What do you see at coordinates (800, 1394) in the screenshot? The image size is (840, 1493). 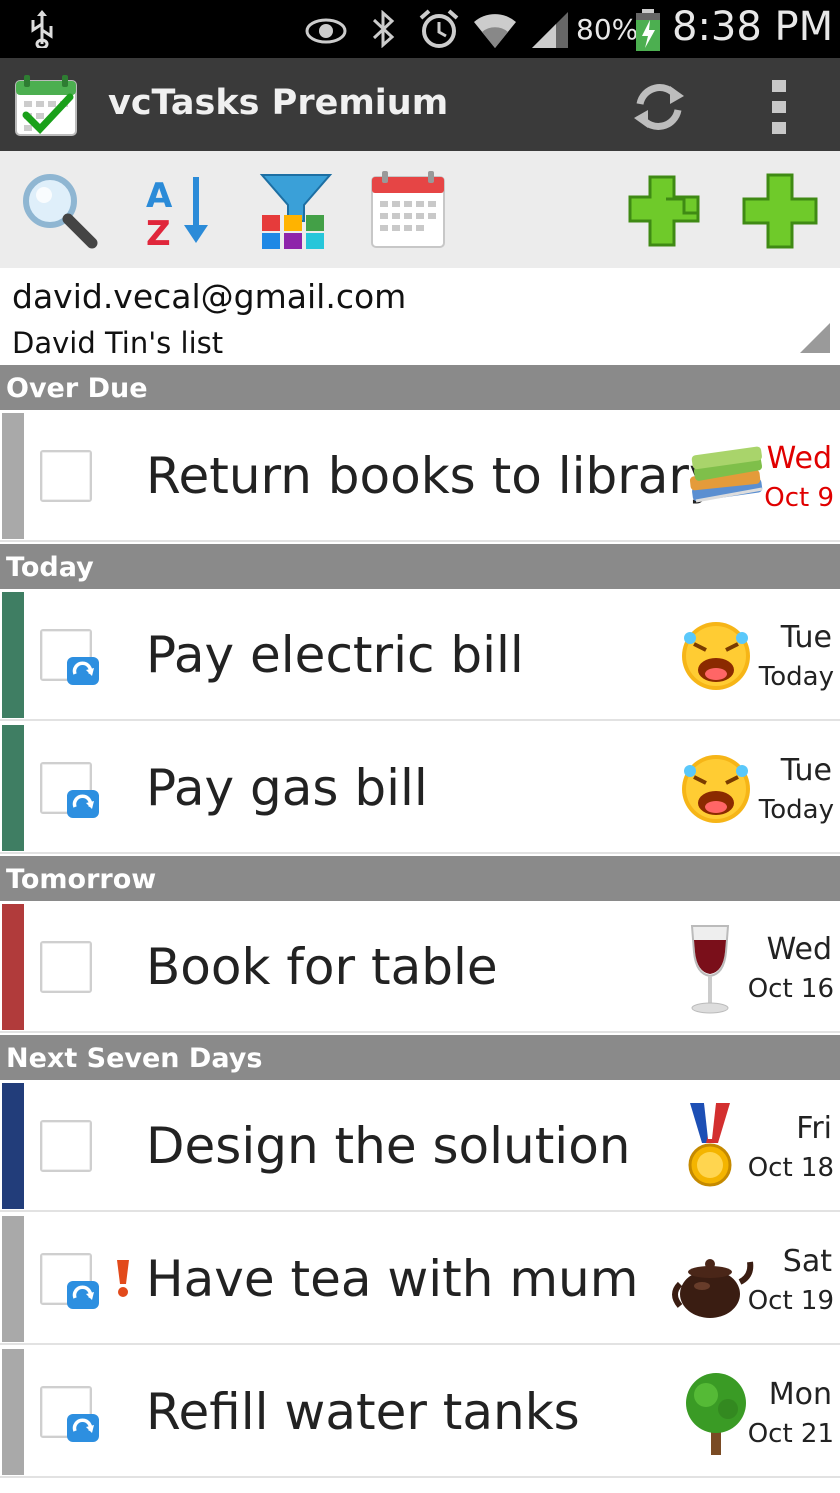 I see `task-due-day: Mon` at bounding box center [800, 1394].